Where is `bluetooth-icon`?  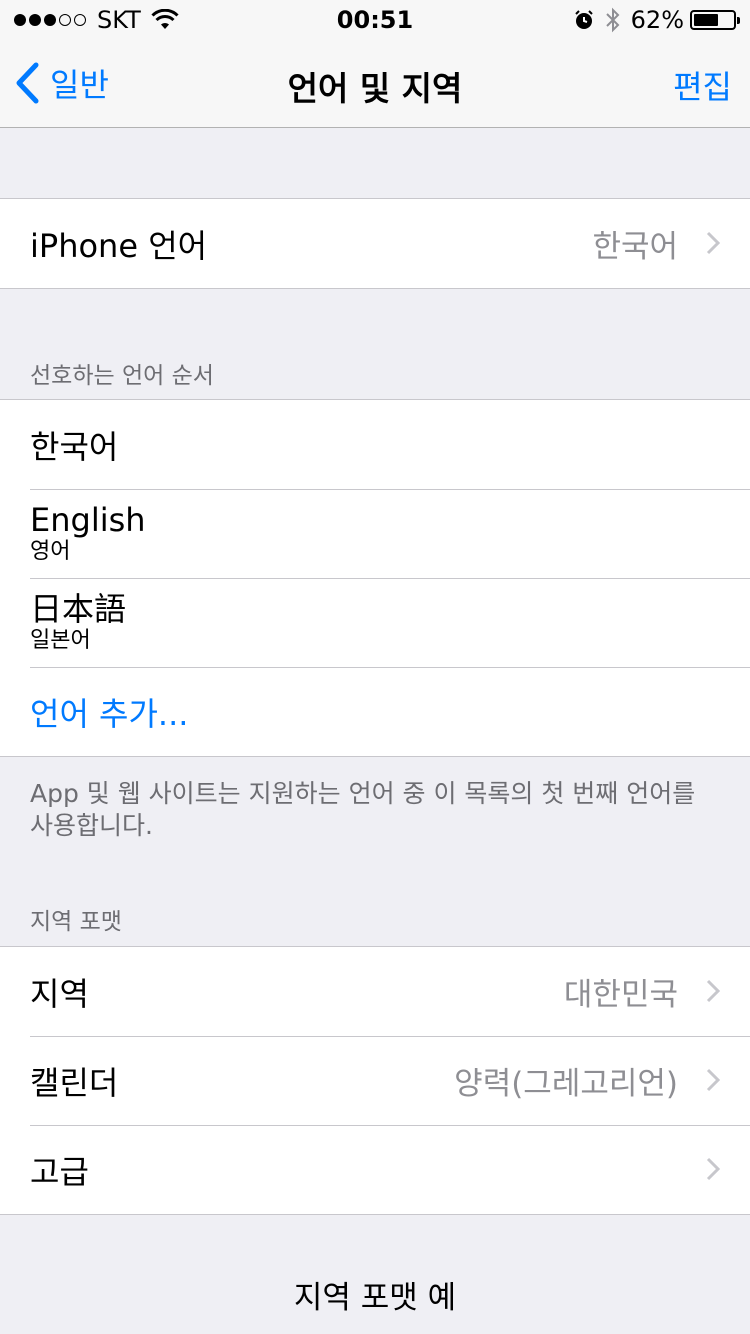
bluetooth-icon is located at coordinates (612, 20).